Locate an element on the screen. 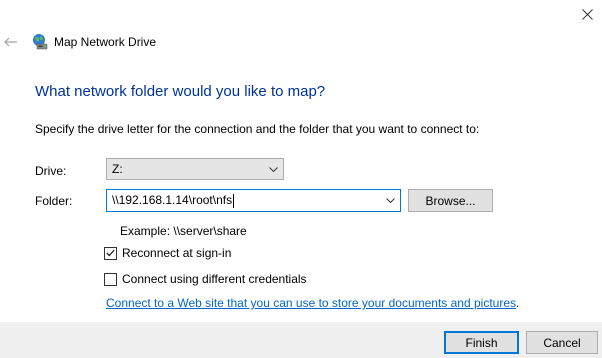  checkmark-icon is located at coordinates (110, 253).